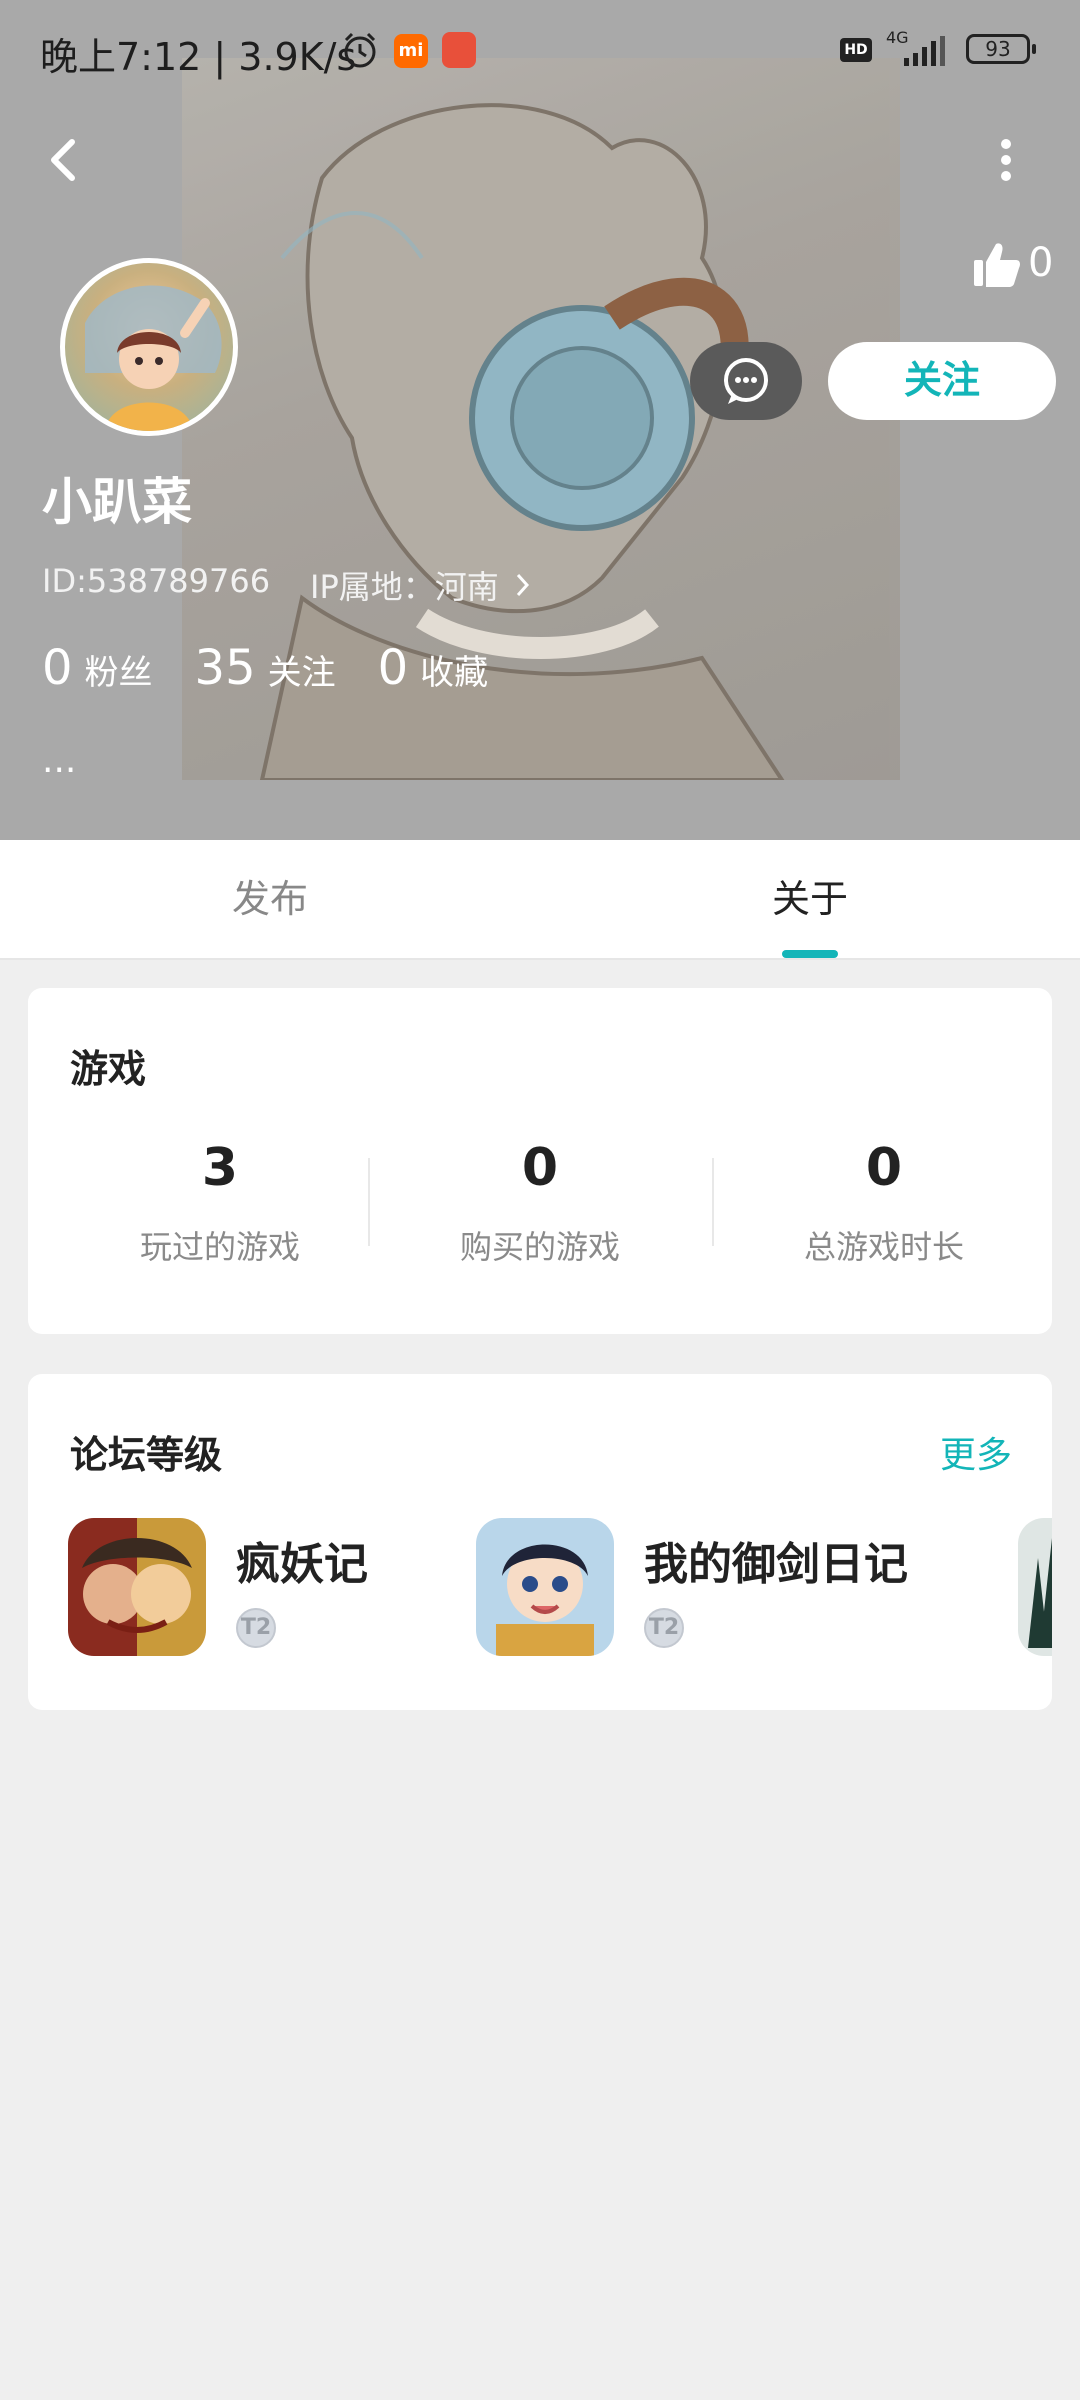 The height and width of the screenshot is (2400, 1080). Describe the element at coordinates (119, 669) in the screenshot. I see `fans-label: 粉丝` at that location.